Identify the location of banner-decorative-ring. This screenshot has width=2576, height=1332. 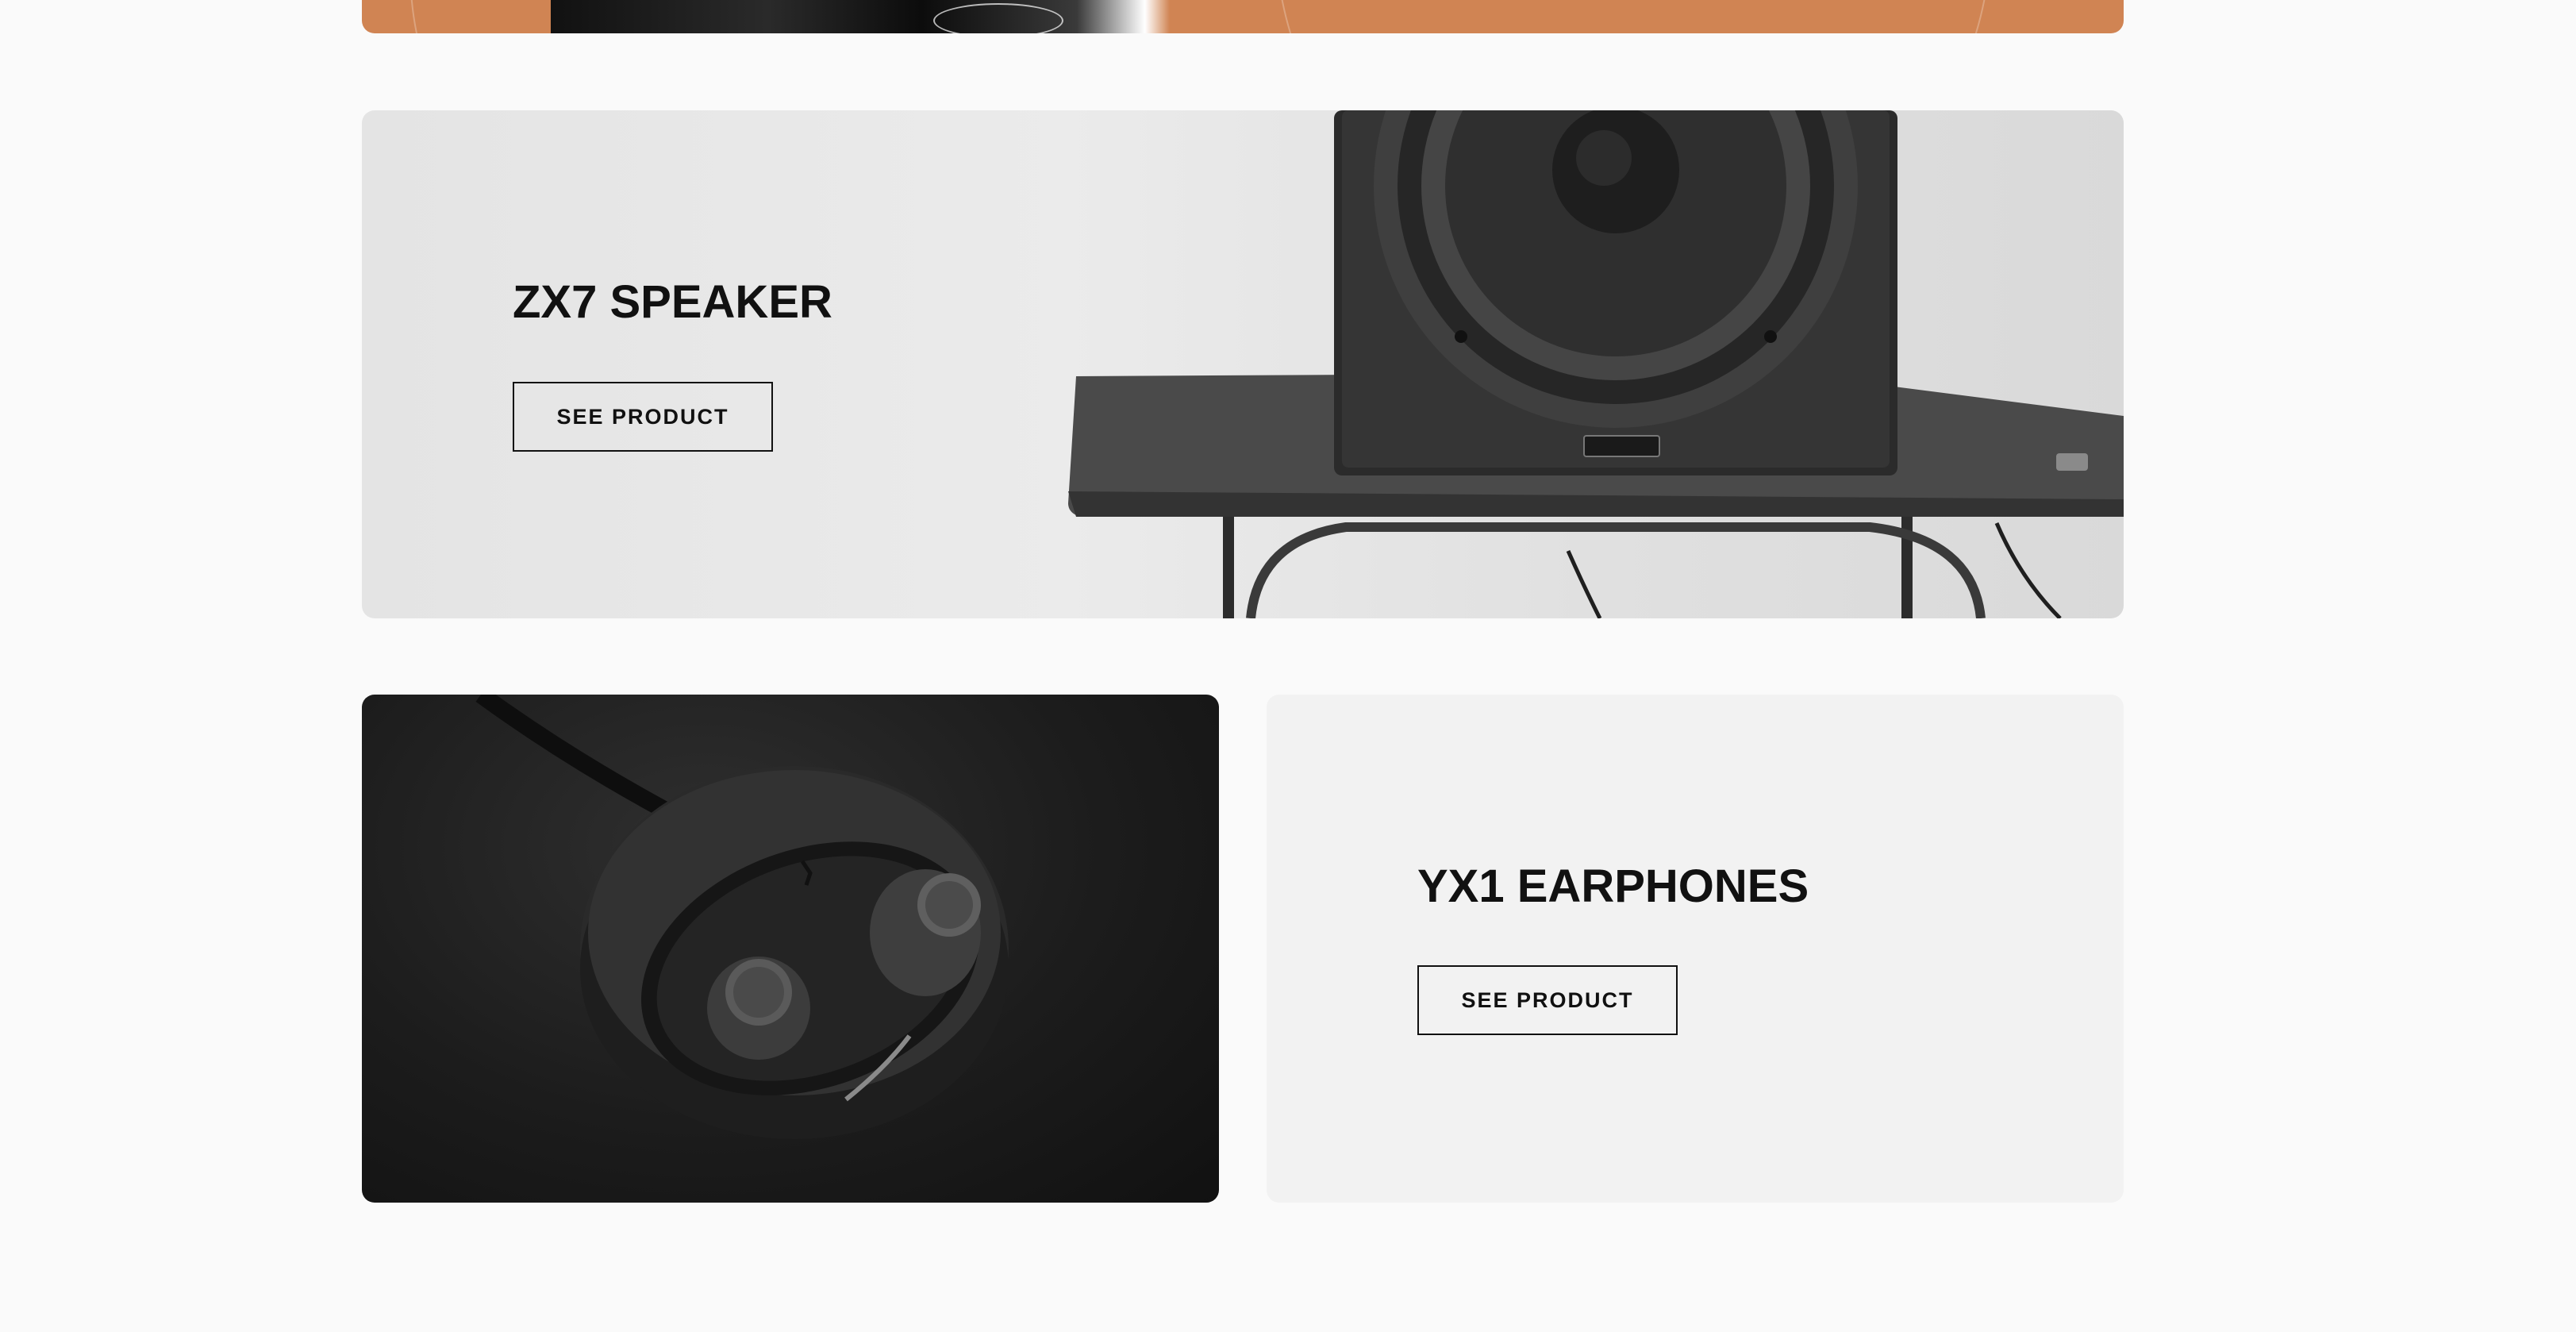
(1633, 17).